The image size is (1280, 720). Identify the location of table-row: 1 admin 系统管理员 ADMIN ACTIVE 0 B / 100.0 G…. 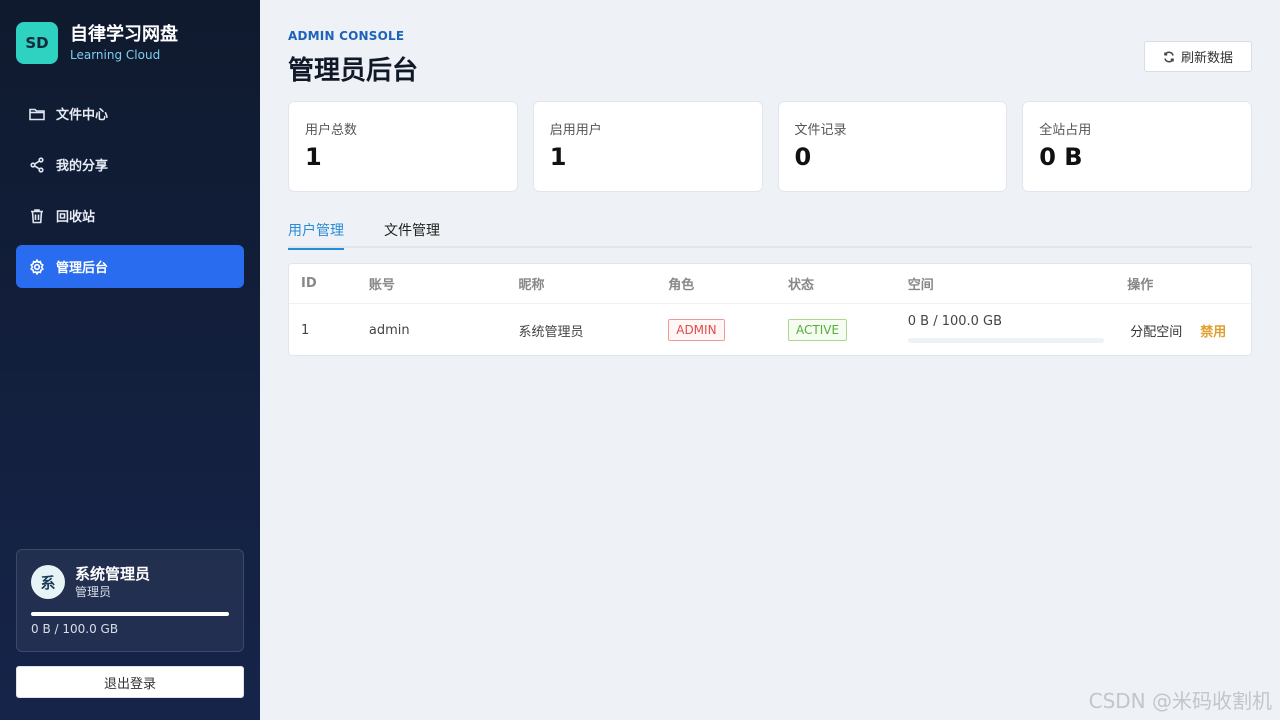
(770, 330).